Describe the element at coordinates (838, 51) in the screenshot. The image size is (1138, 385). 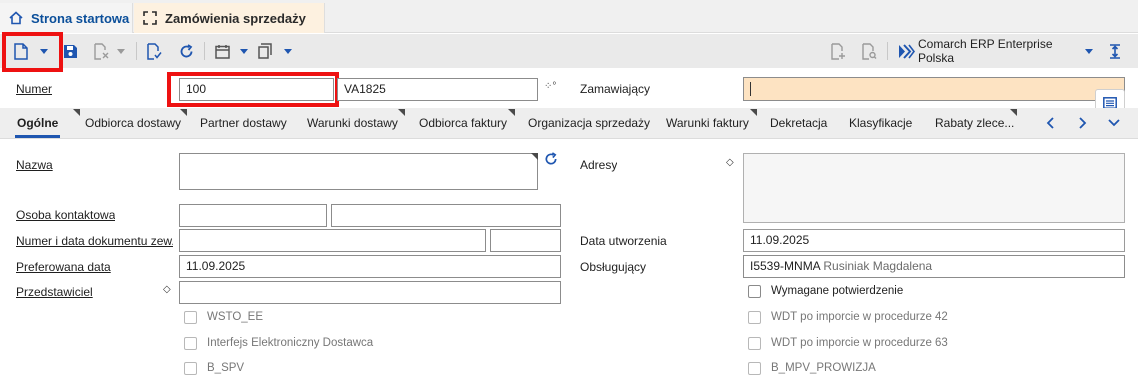
I see `add-attachment-icon` at that location.